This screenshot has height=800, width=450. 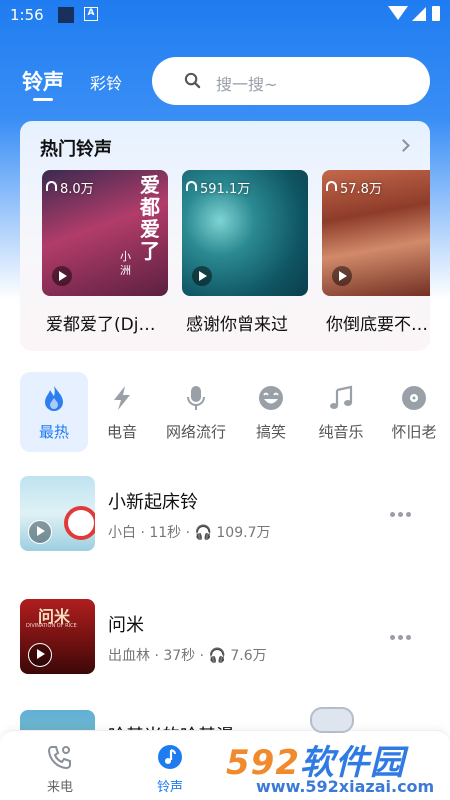 What do you see at coordinates (376, 233) in the screenshot?
I see `hot-item-cover: 57.8万` at bounding box center [376, 233].